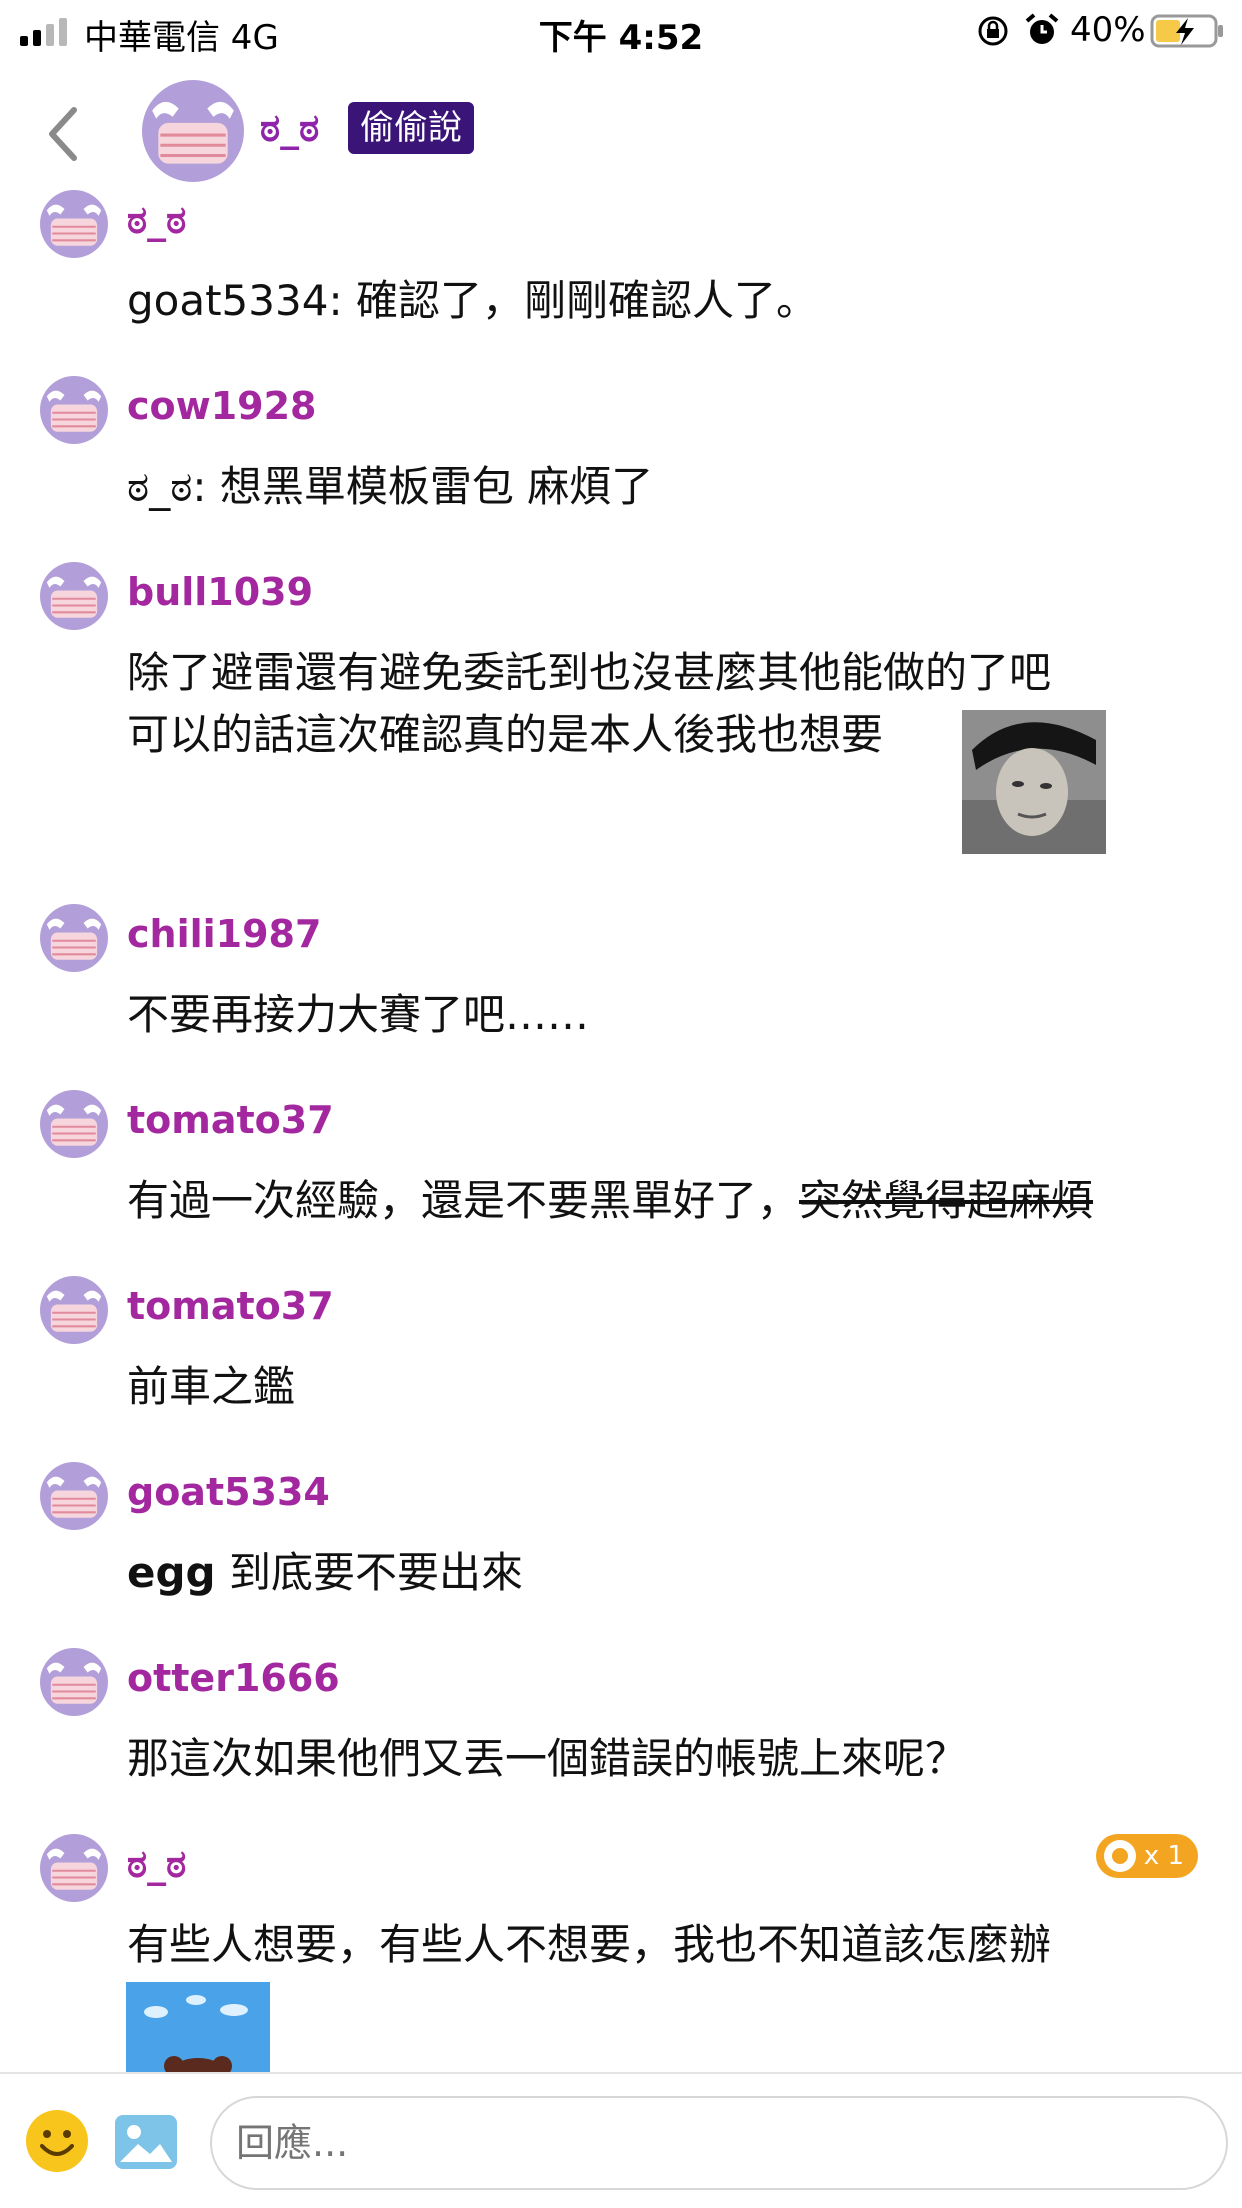 The height and width of the screenshot is (2208, 1242). What do you see at coordinates (1108, 30) in the screenshot?
I see `battery-percent: 40%` at bounding box center [1108, 30].